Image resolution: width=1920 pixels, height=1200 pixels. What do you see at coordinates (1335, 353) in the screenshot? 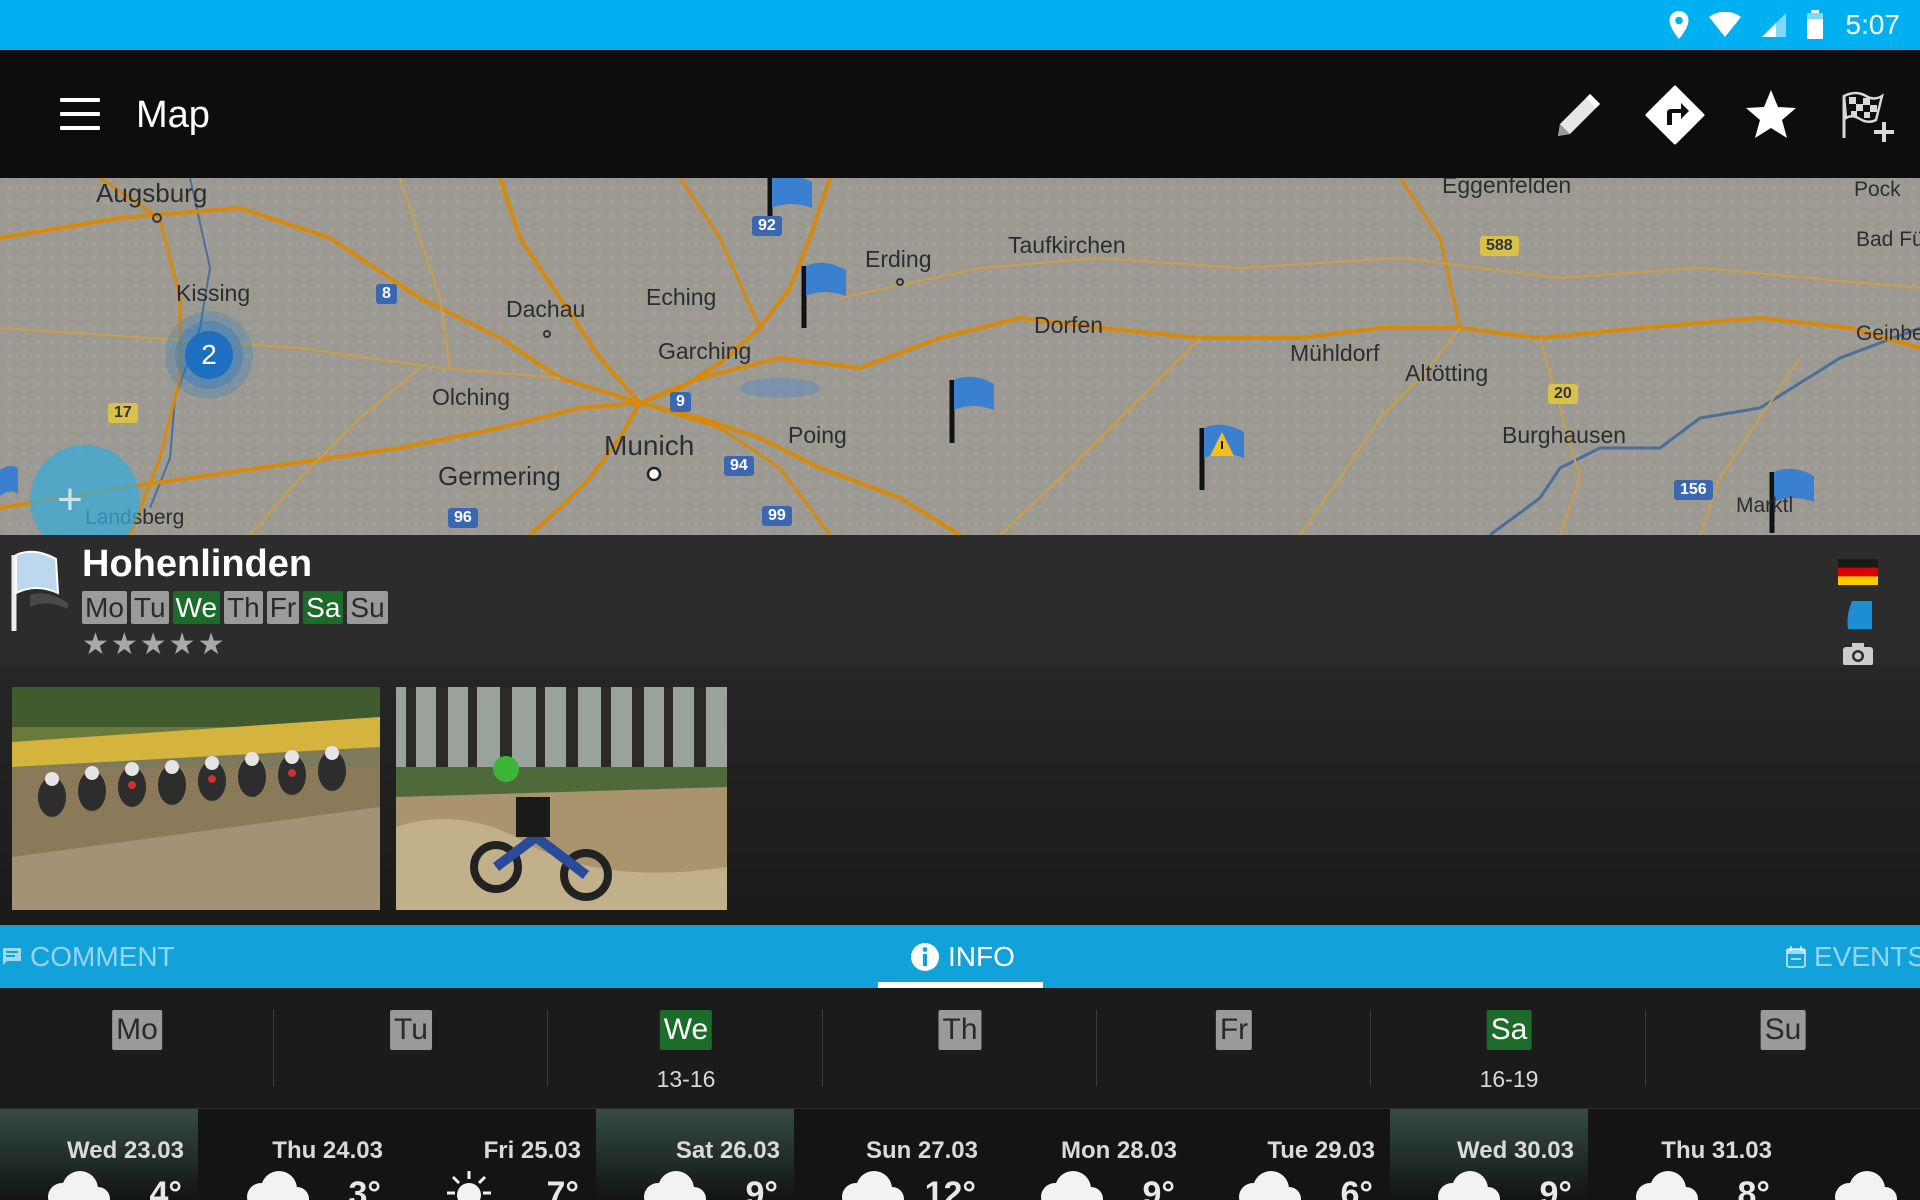
I see `map-label: Mühldorf` at bounding box center [1335, 353].